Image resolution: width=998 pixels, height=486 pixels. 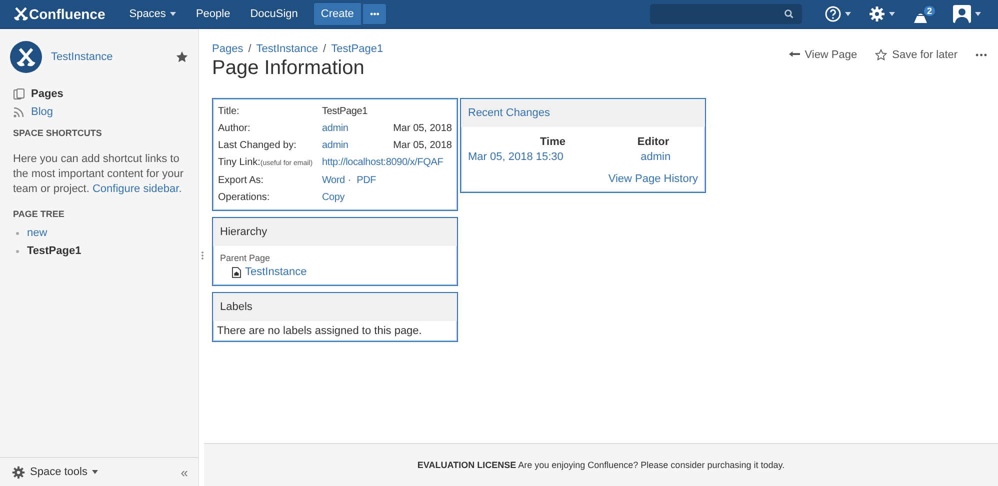 I want to click on change-time-link: Mar 05, 2018 15:30, so click(x=516, y=157).